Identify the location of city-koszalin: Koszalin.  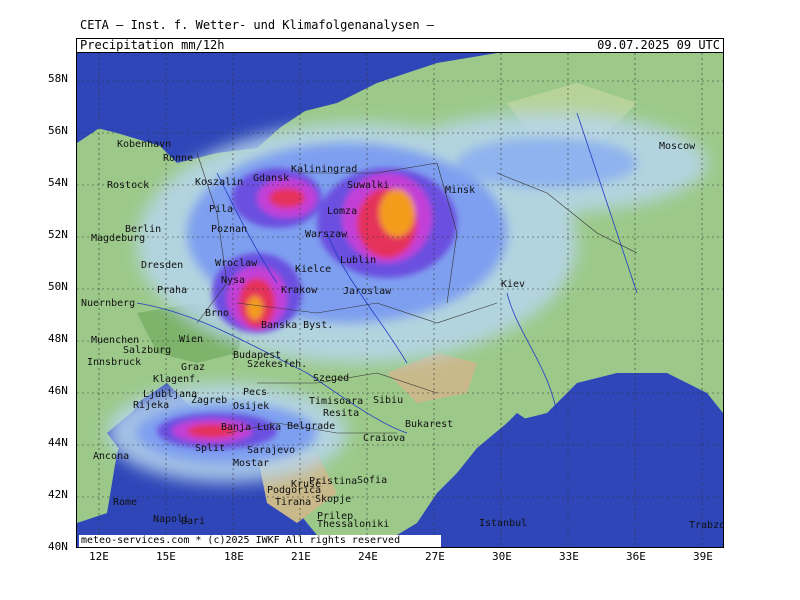
(219, 182).